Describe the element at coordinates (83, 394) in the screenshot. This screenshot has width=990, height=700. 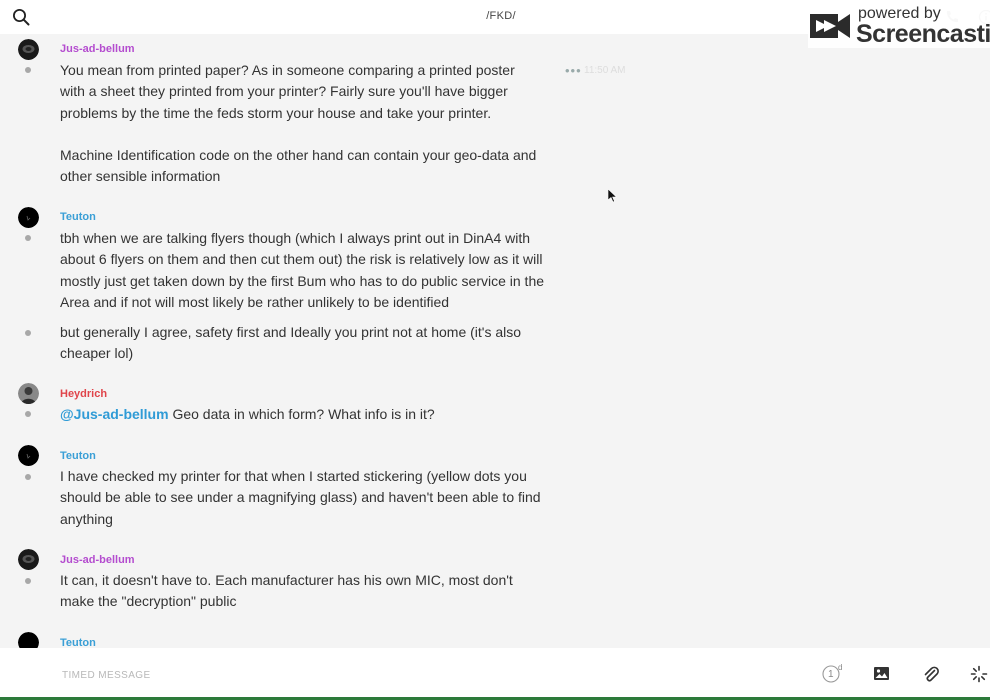
I see `message-username: Heydrich` at that location.